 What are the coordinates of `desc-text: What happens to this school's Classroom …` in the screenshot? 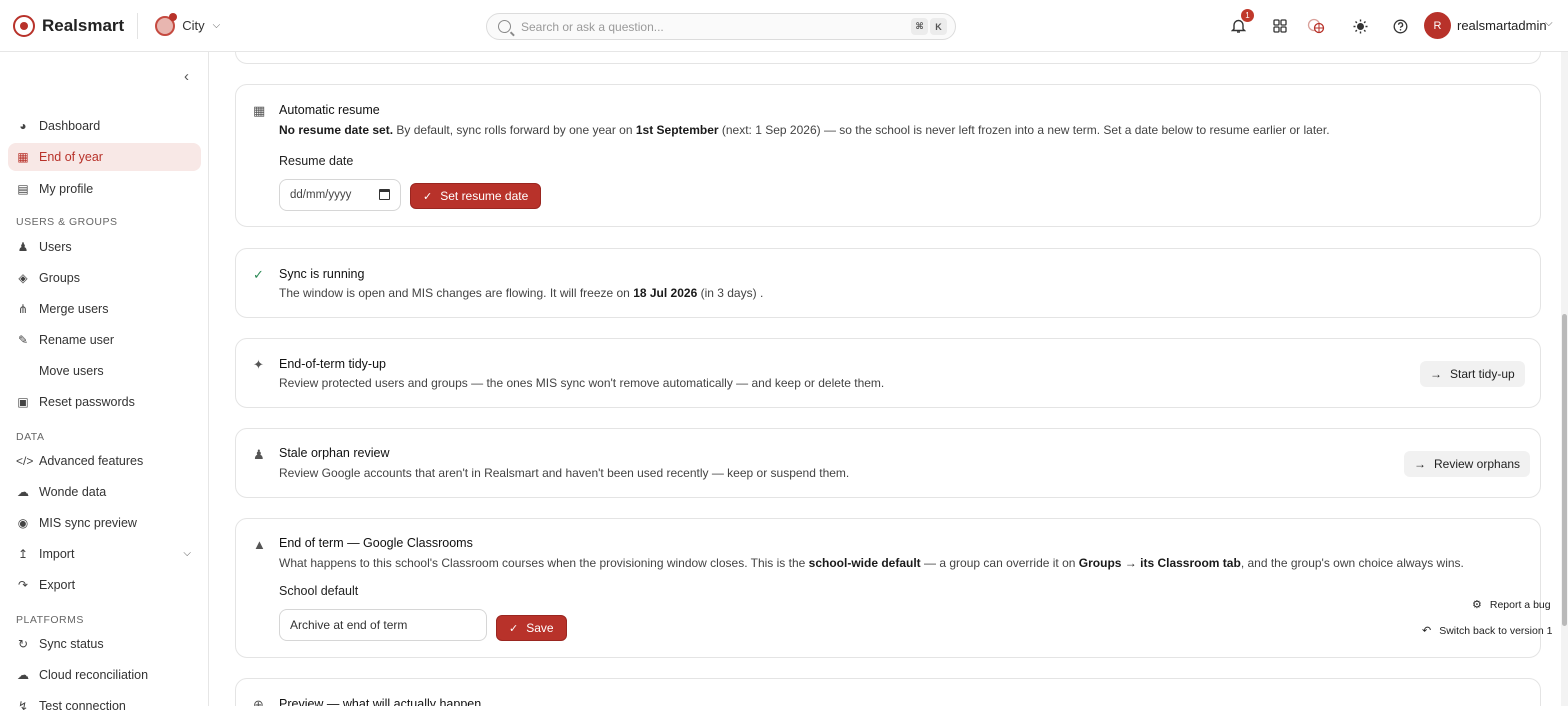 It's located at (544, 563).